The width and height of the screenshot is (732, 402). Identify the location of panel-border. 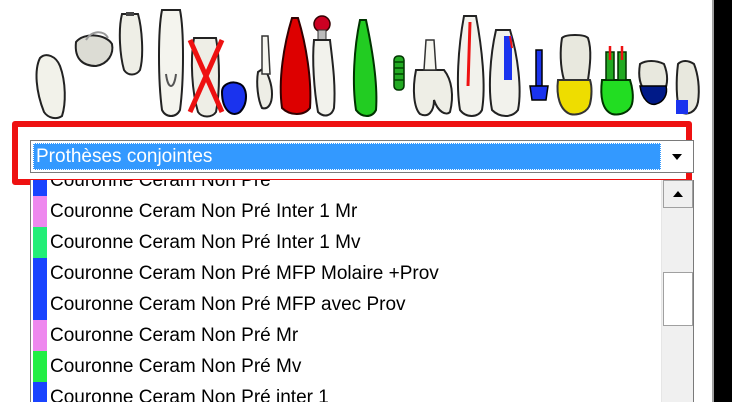
(713, 201).